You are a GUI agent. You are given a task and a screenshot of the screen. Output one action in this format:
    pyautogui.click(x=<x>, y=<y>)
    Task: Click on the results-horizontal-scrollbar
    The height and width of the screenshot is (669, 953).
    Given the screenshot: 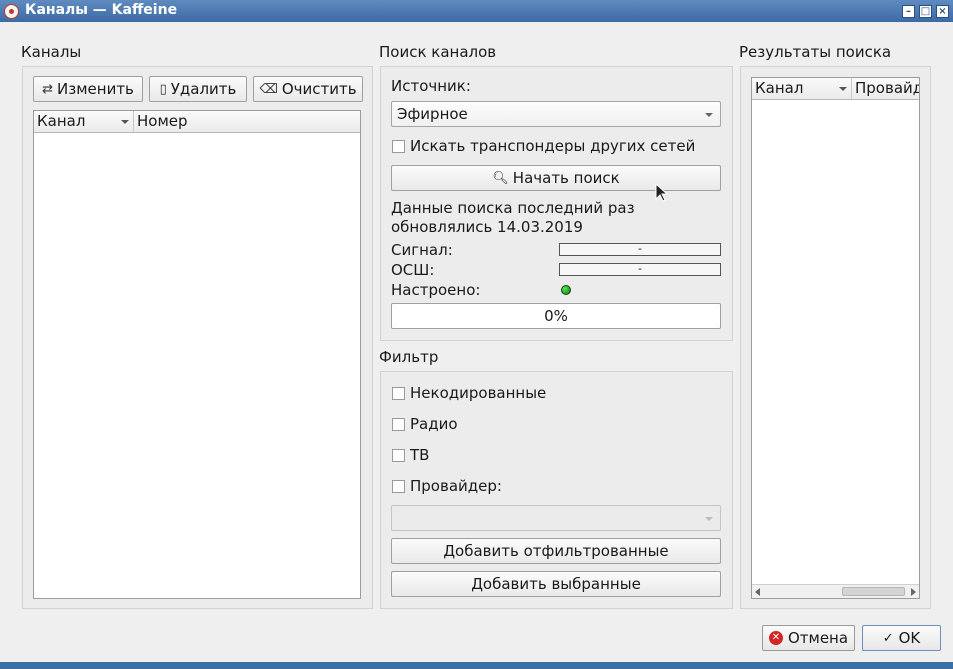 What is the action you would take?
    pyautogui.click(x=835, y=591)
    